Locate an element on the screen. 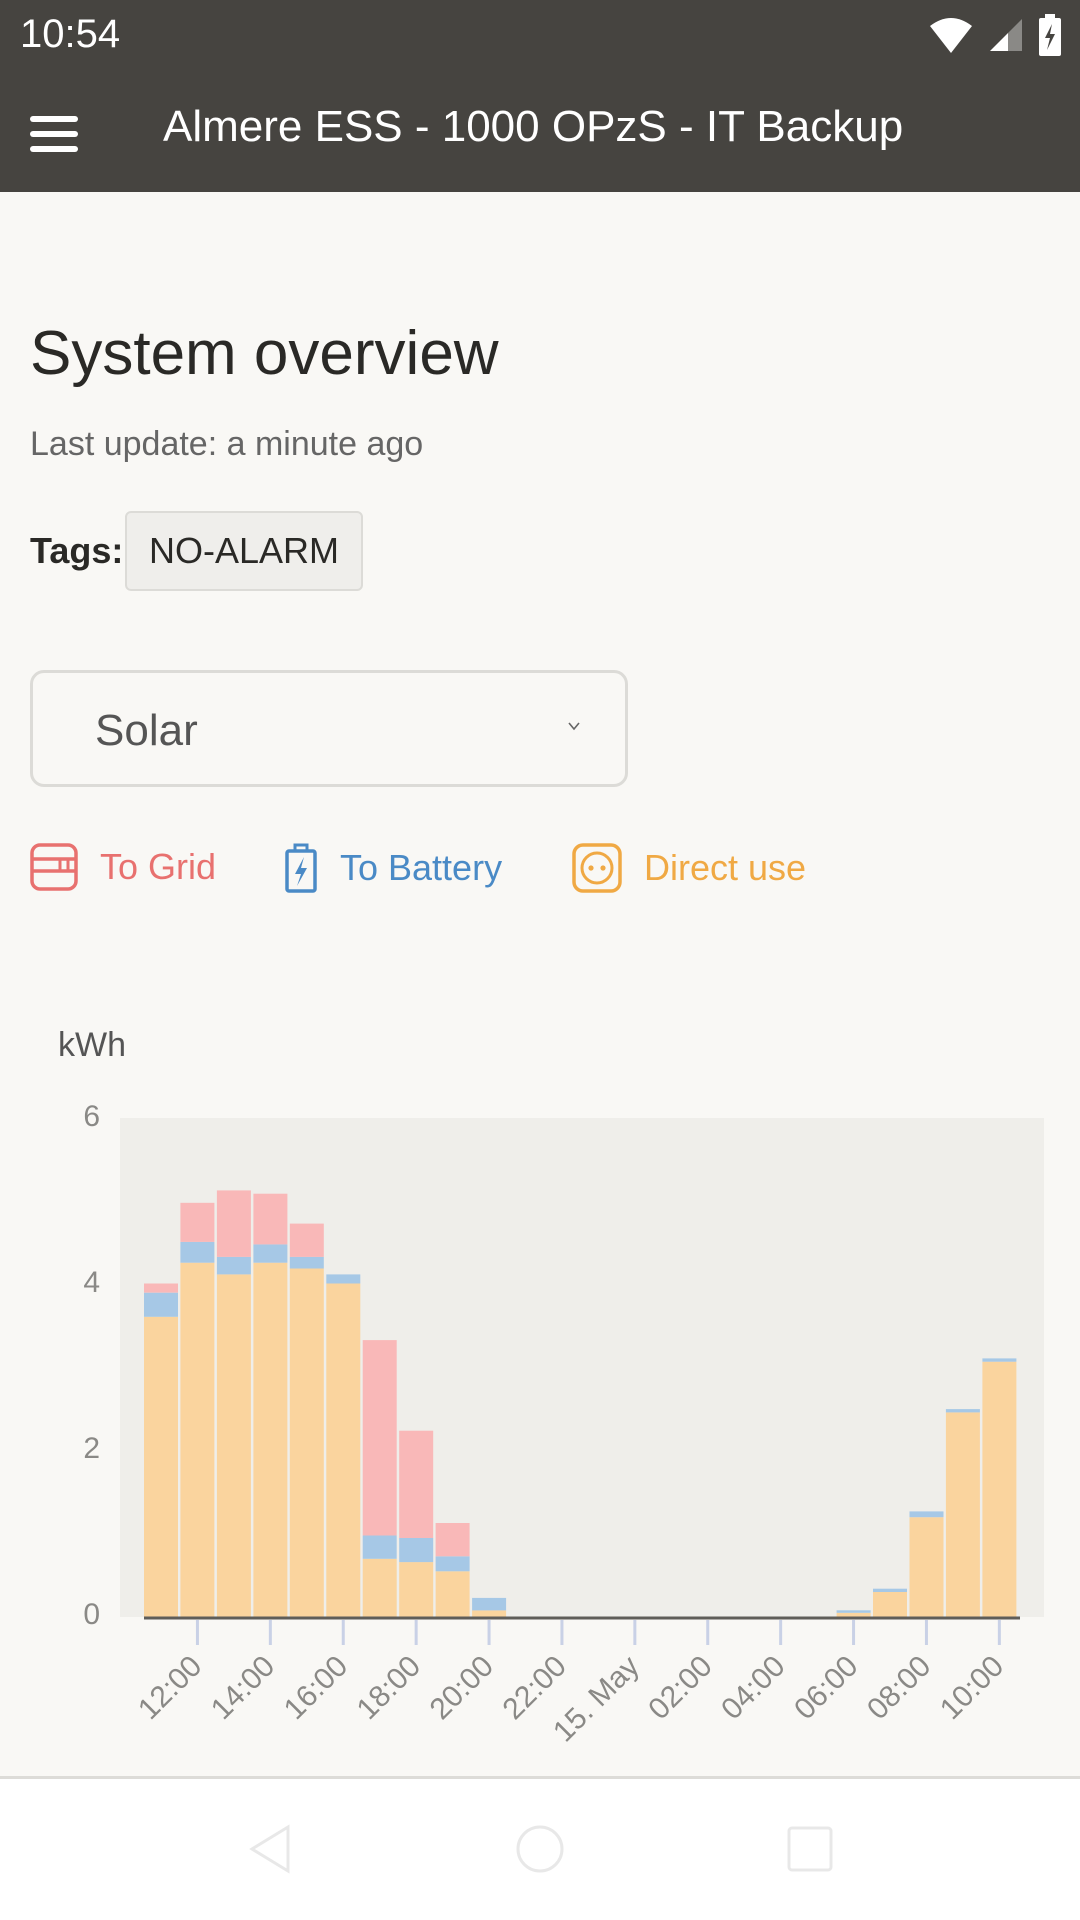 The height and width of the screenshot is (1920, 1080). page-title: System overview is located at coordinates (264, 353).